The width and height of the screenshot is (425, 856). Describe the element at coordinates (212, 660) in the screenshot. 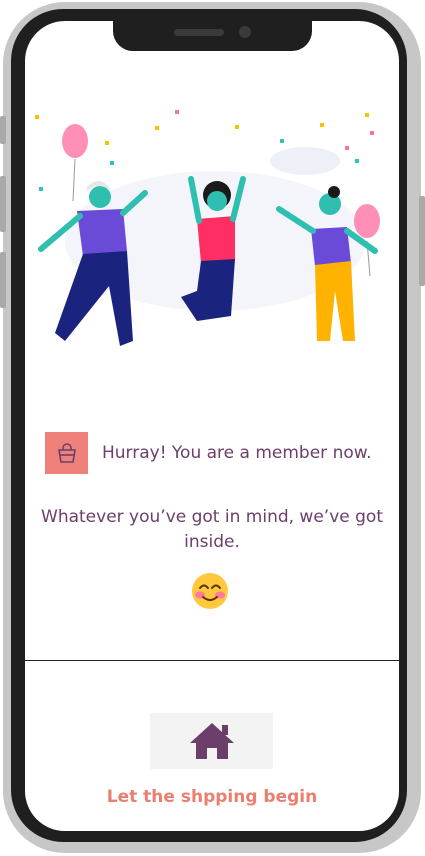

I see `section-divider` at that location.